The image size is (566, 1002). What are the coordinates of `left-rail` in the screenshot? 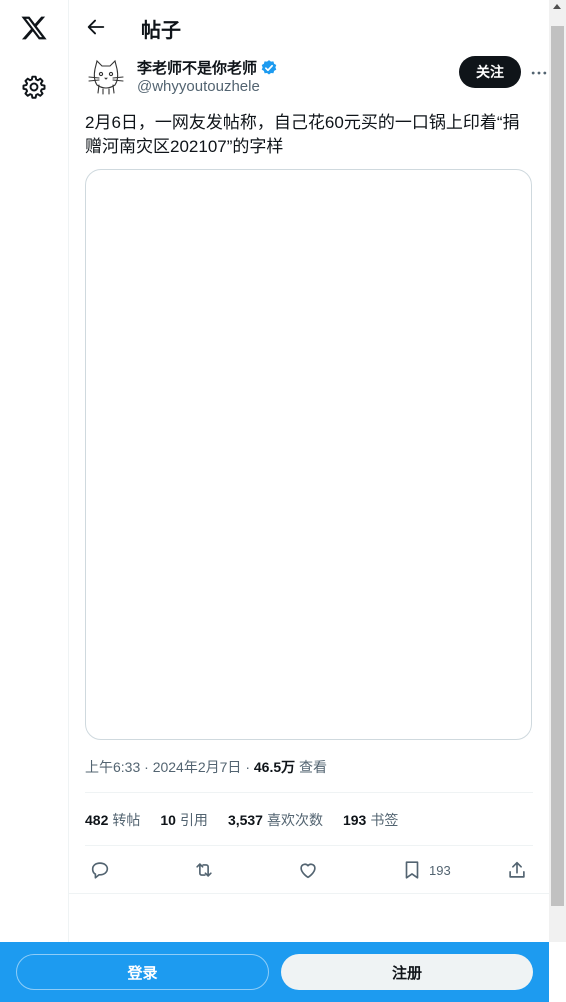 It's located at (34, 471).